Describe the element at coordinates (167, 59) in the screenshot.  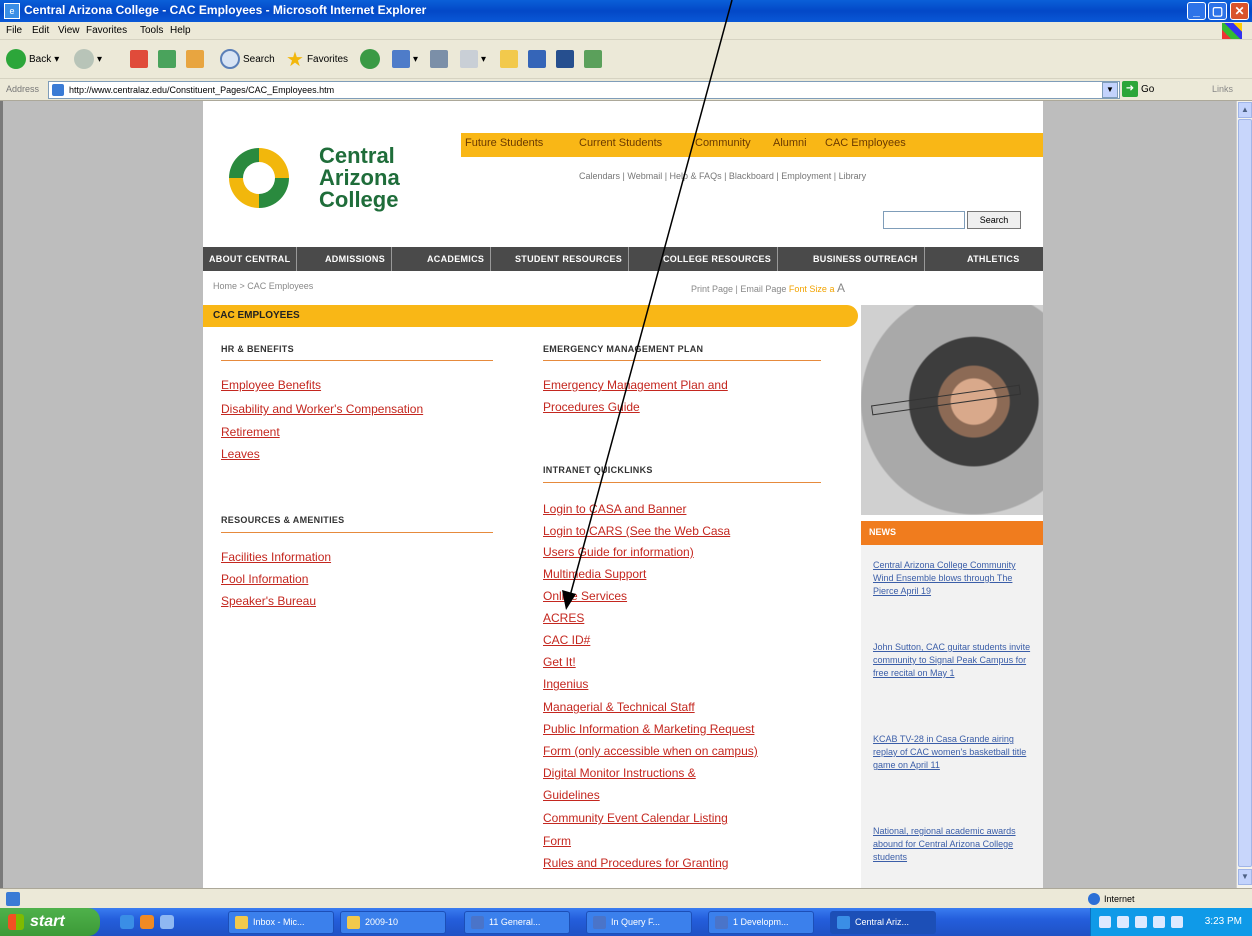
I see `refresh-button` at that location.